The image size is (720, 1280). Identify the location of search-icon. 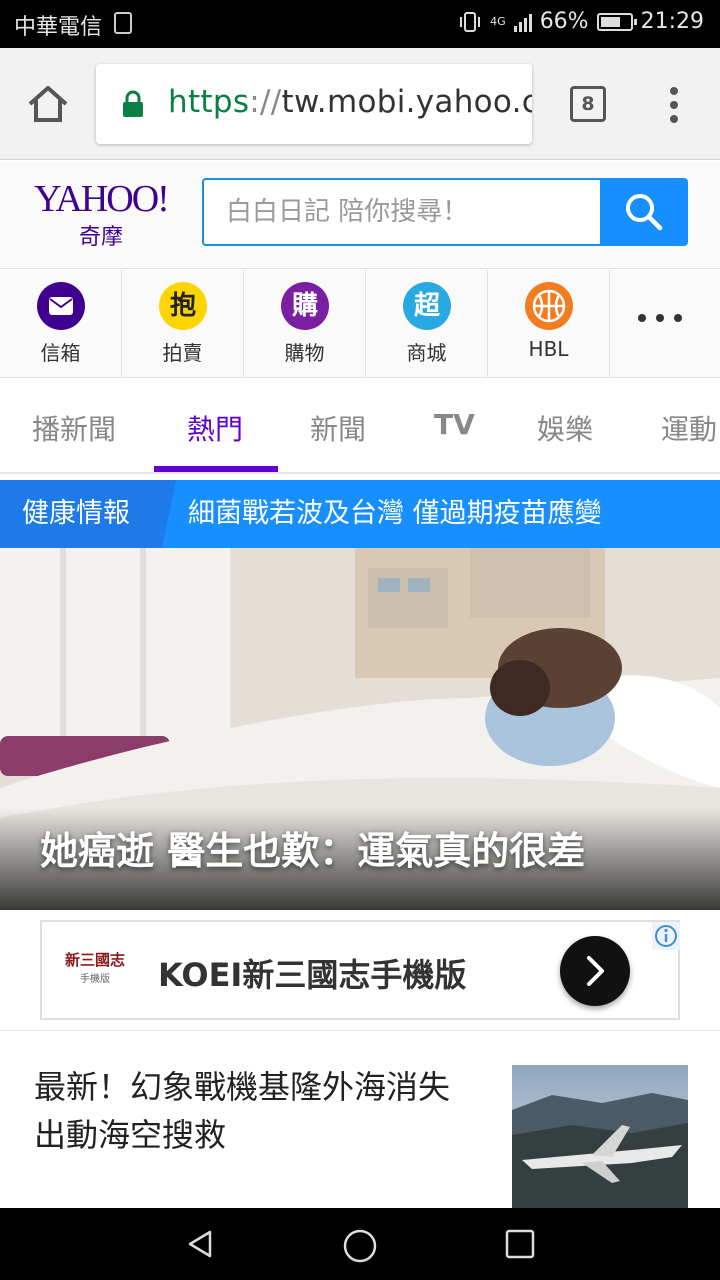
(644, 212).